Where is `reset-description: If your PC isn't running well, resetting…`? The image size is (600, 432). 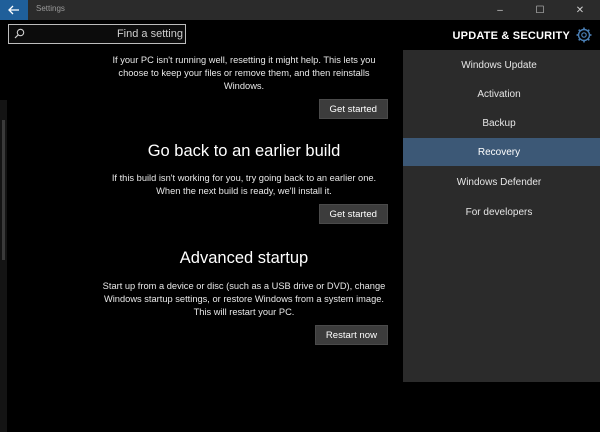
reset-description: If your PC isn't running well, resetting… is located at coordinates (244, 73).